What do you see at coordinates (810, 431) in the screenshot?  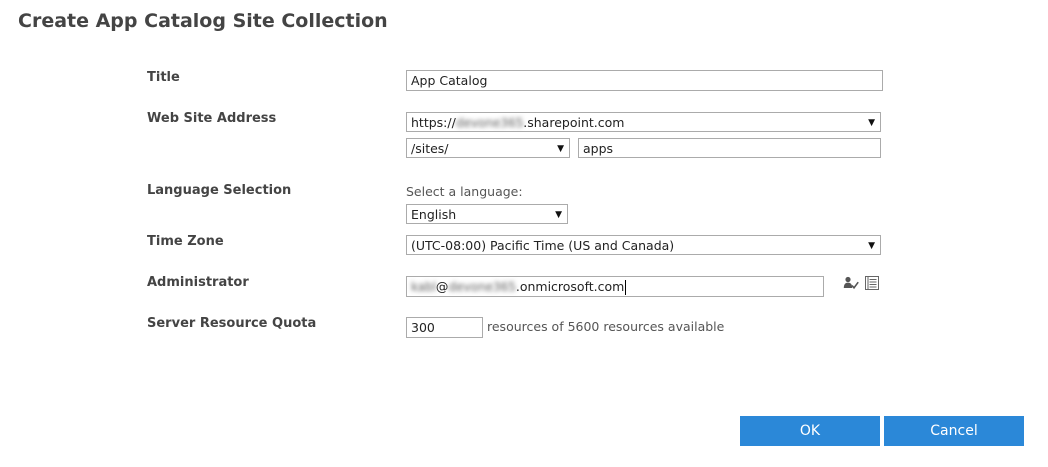 I see `ok-button: OK` at bounding box center [810, 431].